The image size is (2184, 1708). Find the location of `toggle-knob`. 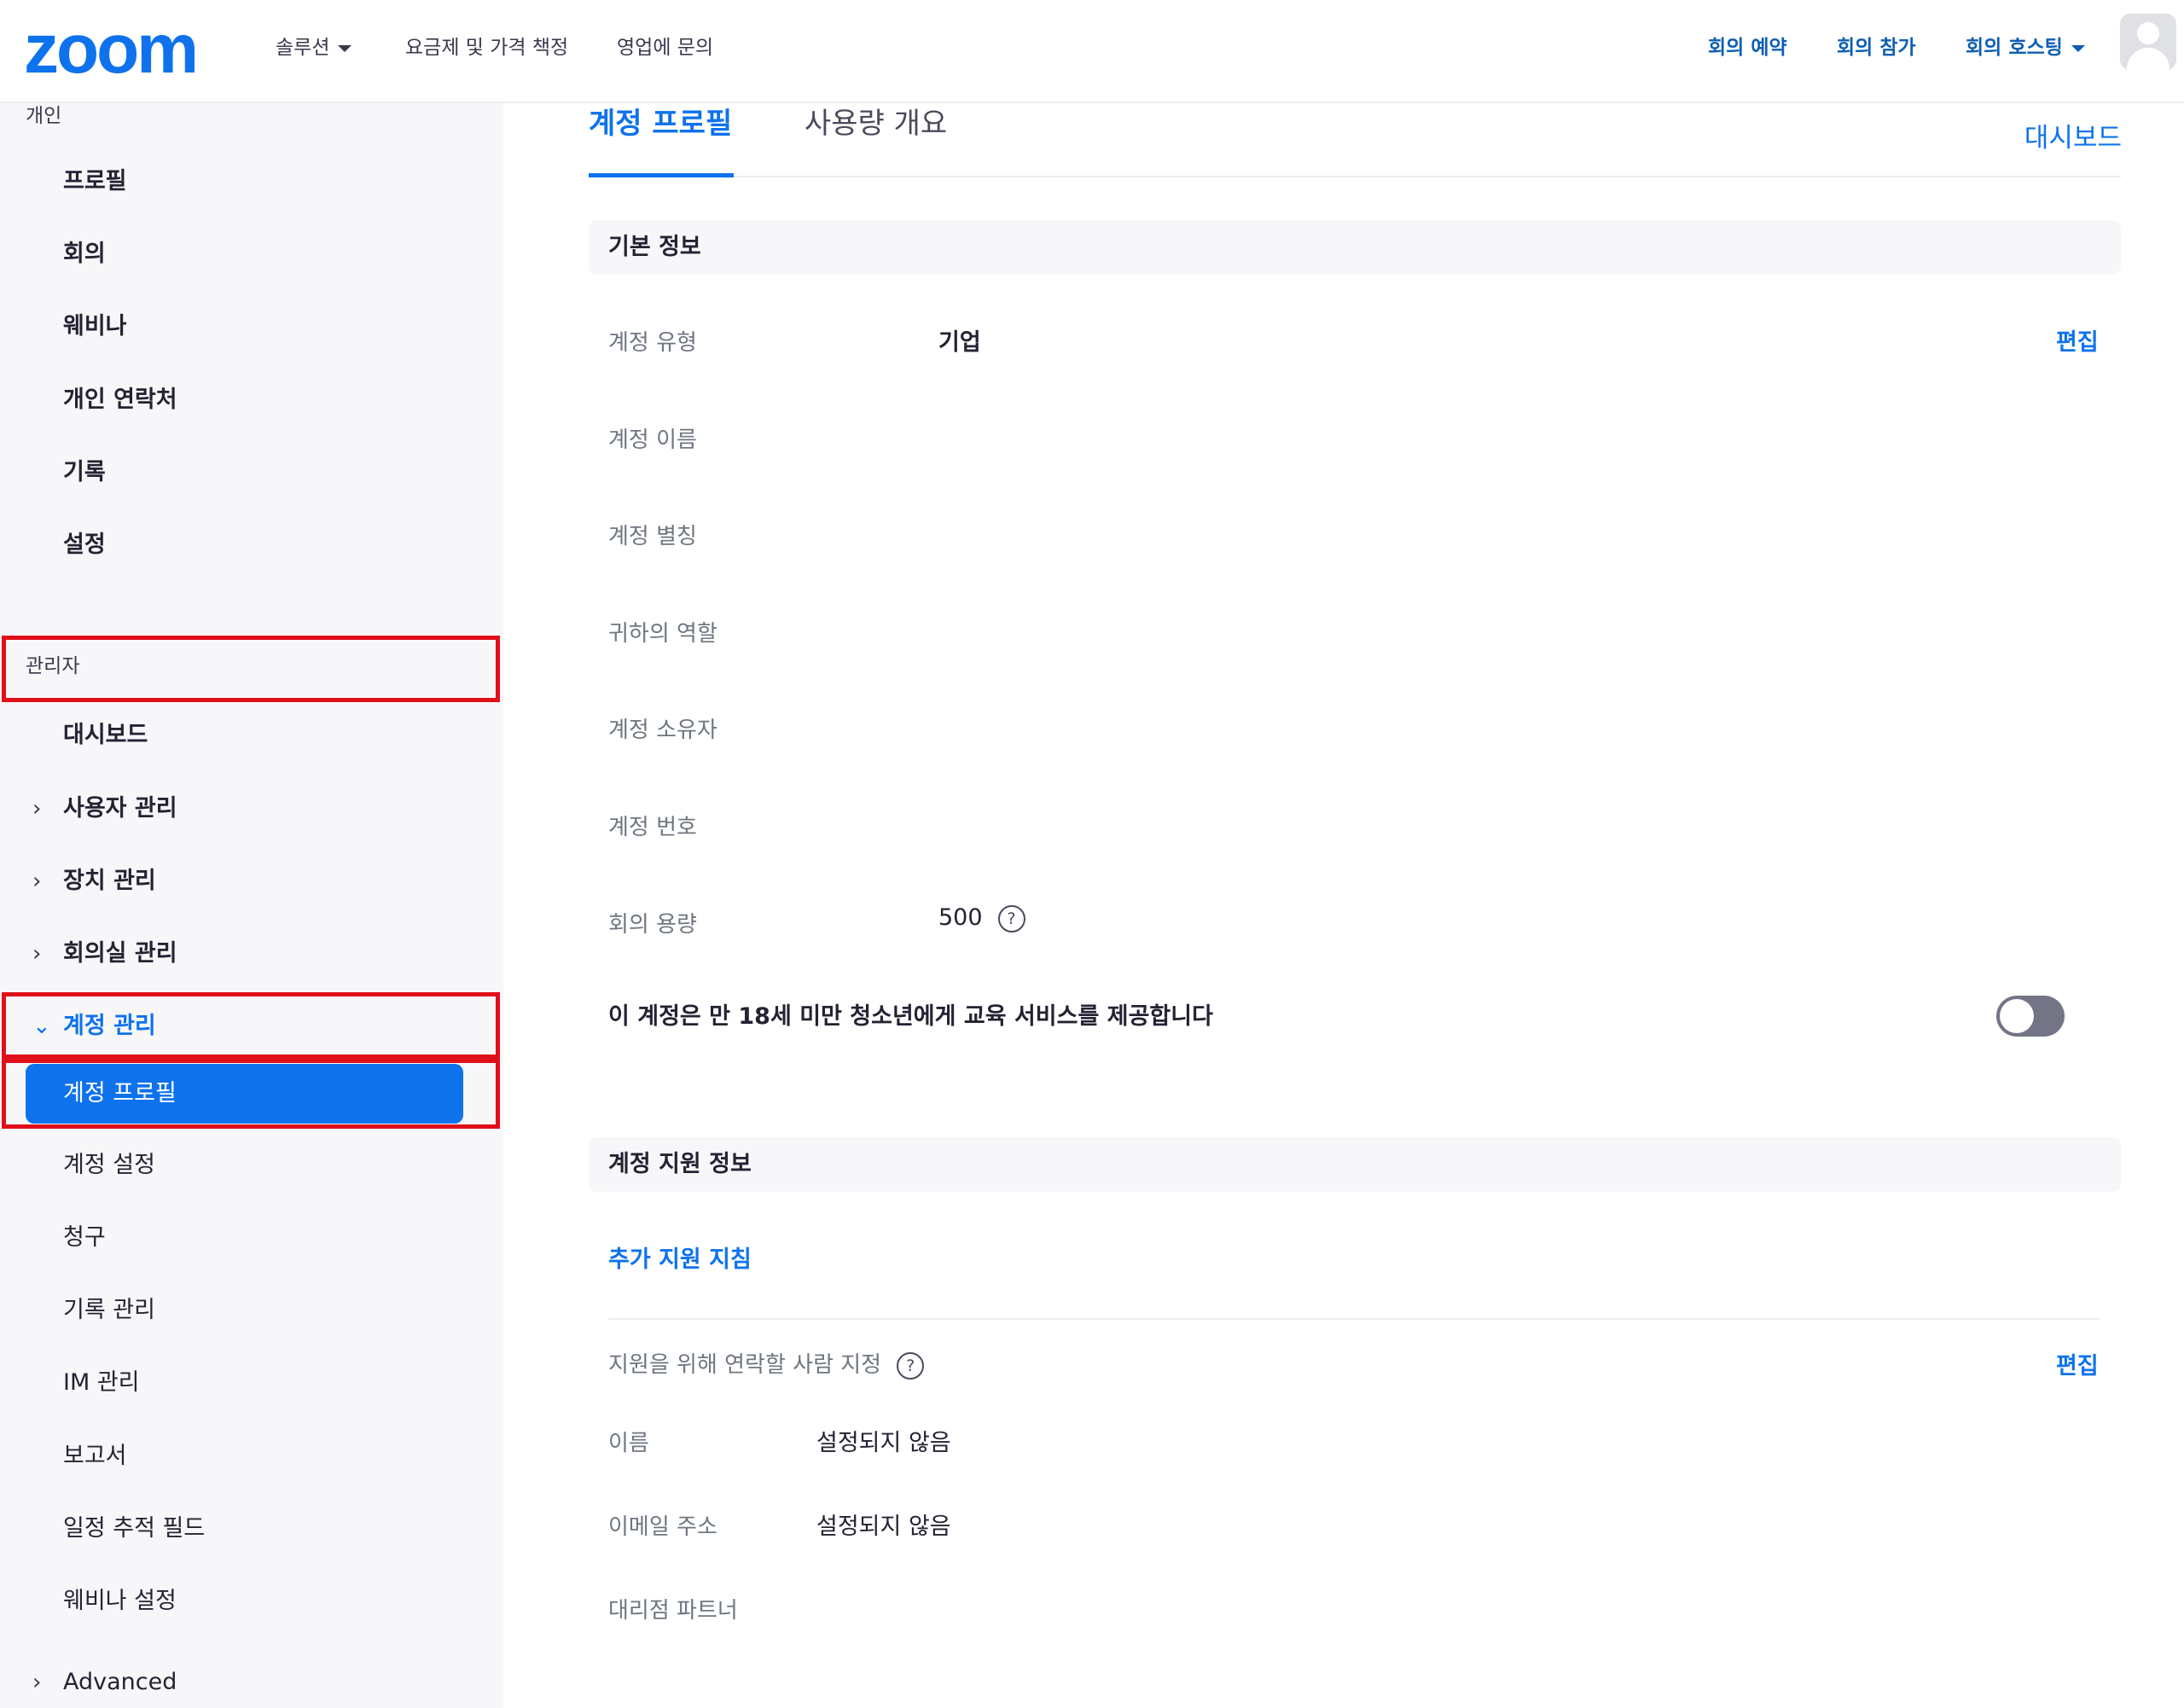

toggle-knob is located at coordinates (2017, 1016).